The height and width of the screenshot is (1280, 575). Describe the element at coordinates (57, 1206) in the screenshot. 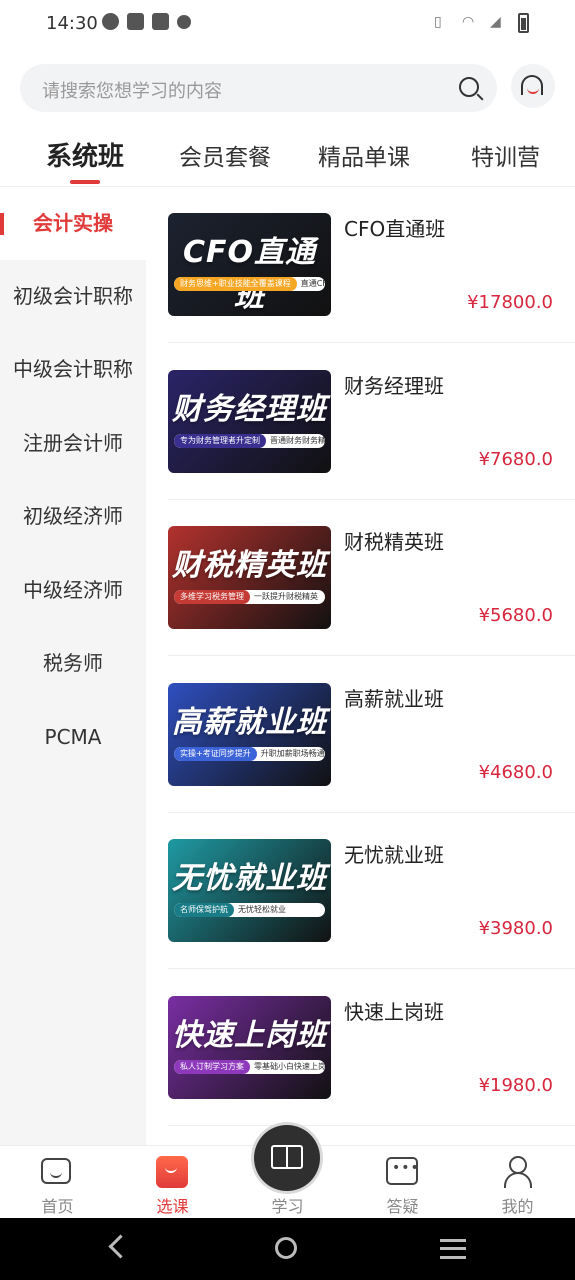

I see `tab-label: 首页` at that location.